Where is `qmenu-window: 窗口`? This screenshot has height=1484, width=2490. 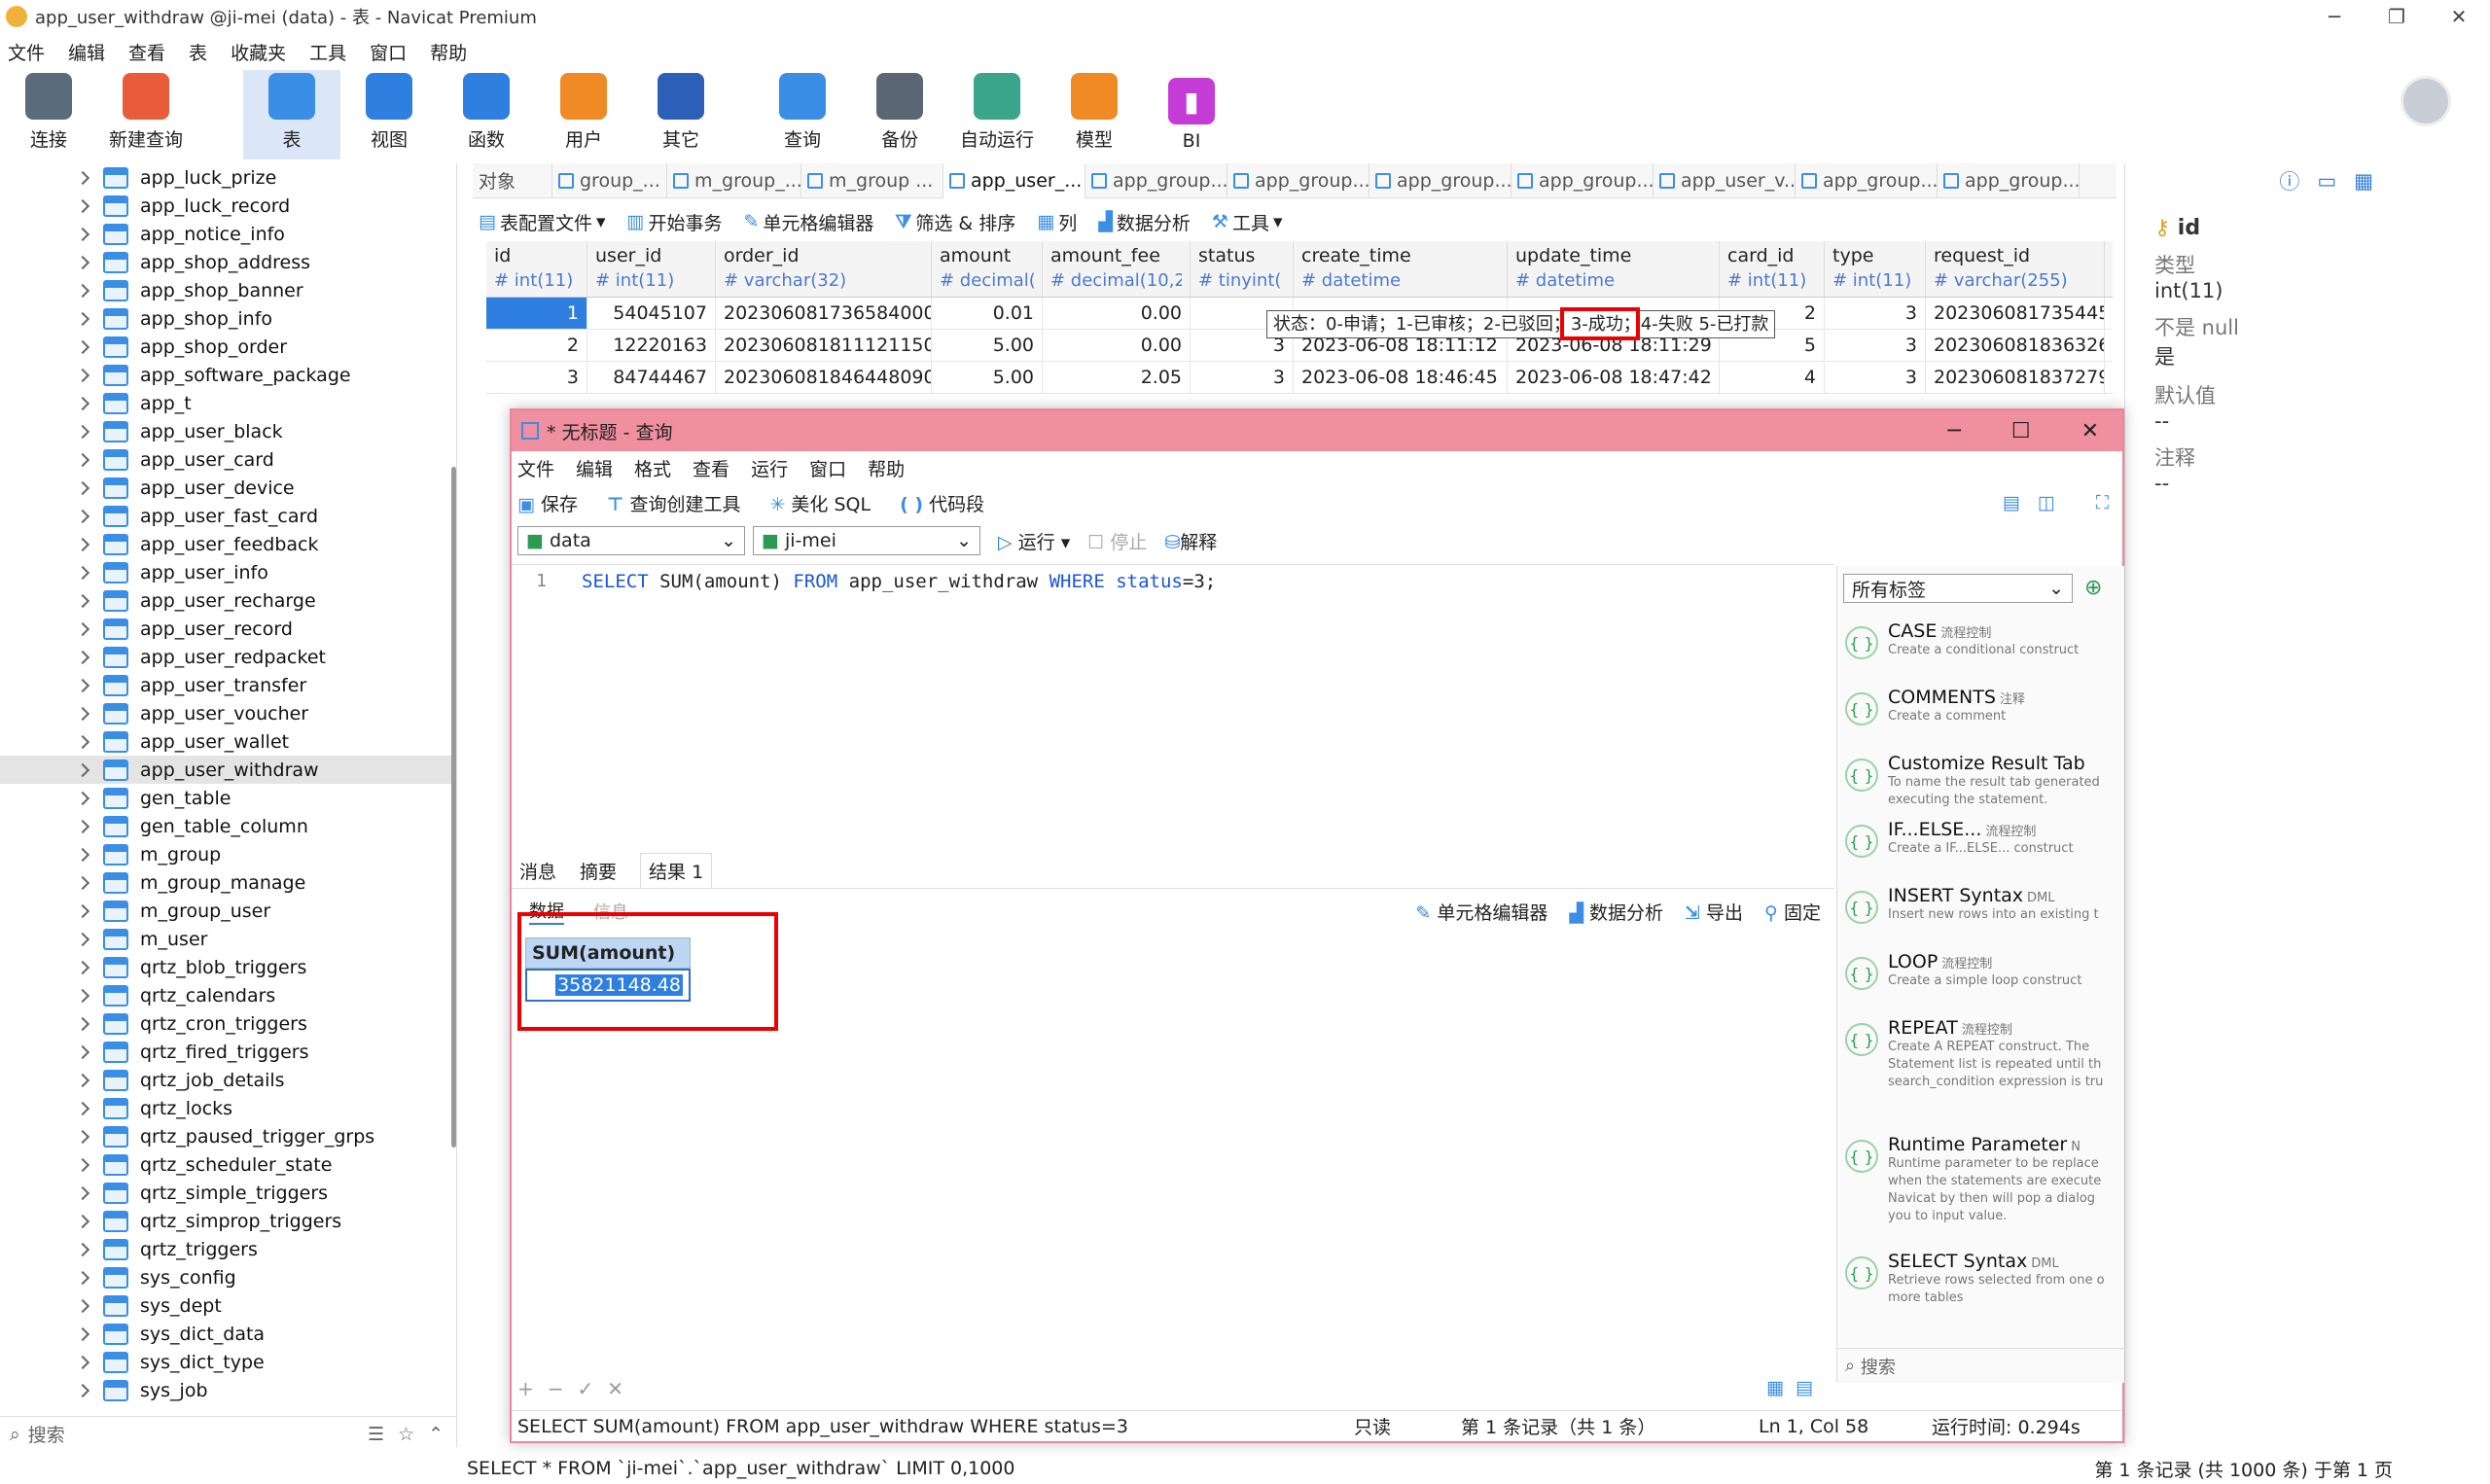 qmenu-window: 窗口 is located at coordinates (838, 468).